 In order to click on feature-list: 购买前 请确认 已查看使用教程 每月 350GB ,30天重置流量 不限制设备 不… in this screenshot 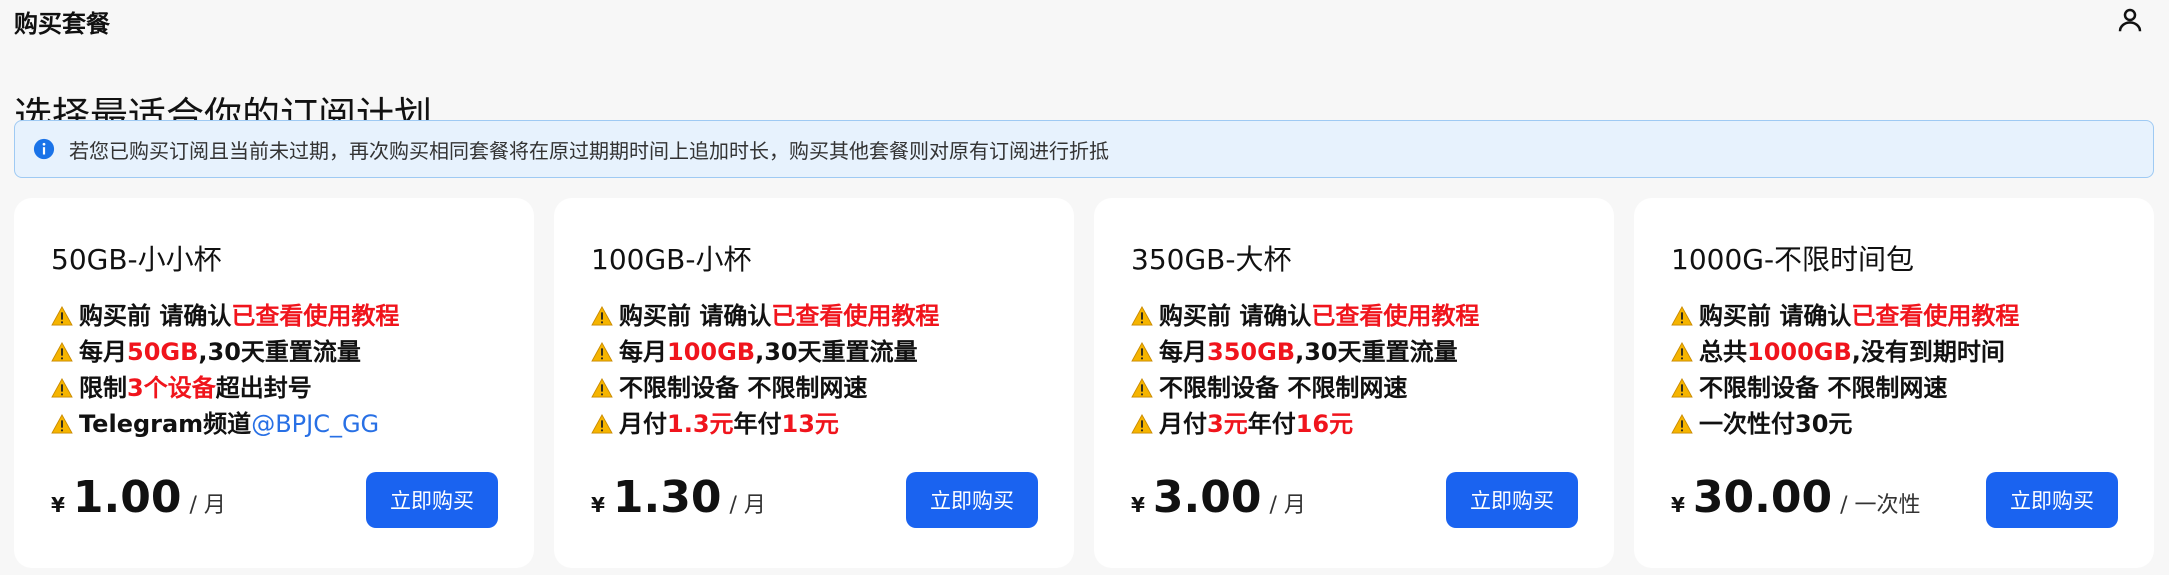, I will do `click(1305, 370)`.